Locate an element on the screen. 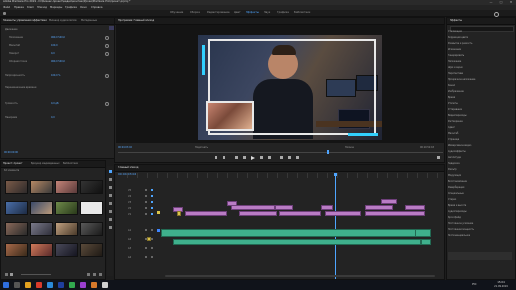 The height and width of the screenshot is (290, 516). effects-list-item: Коррекция цвета is located at coordinates (458, 37).